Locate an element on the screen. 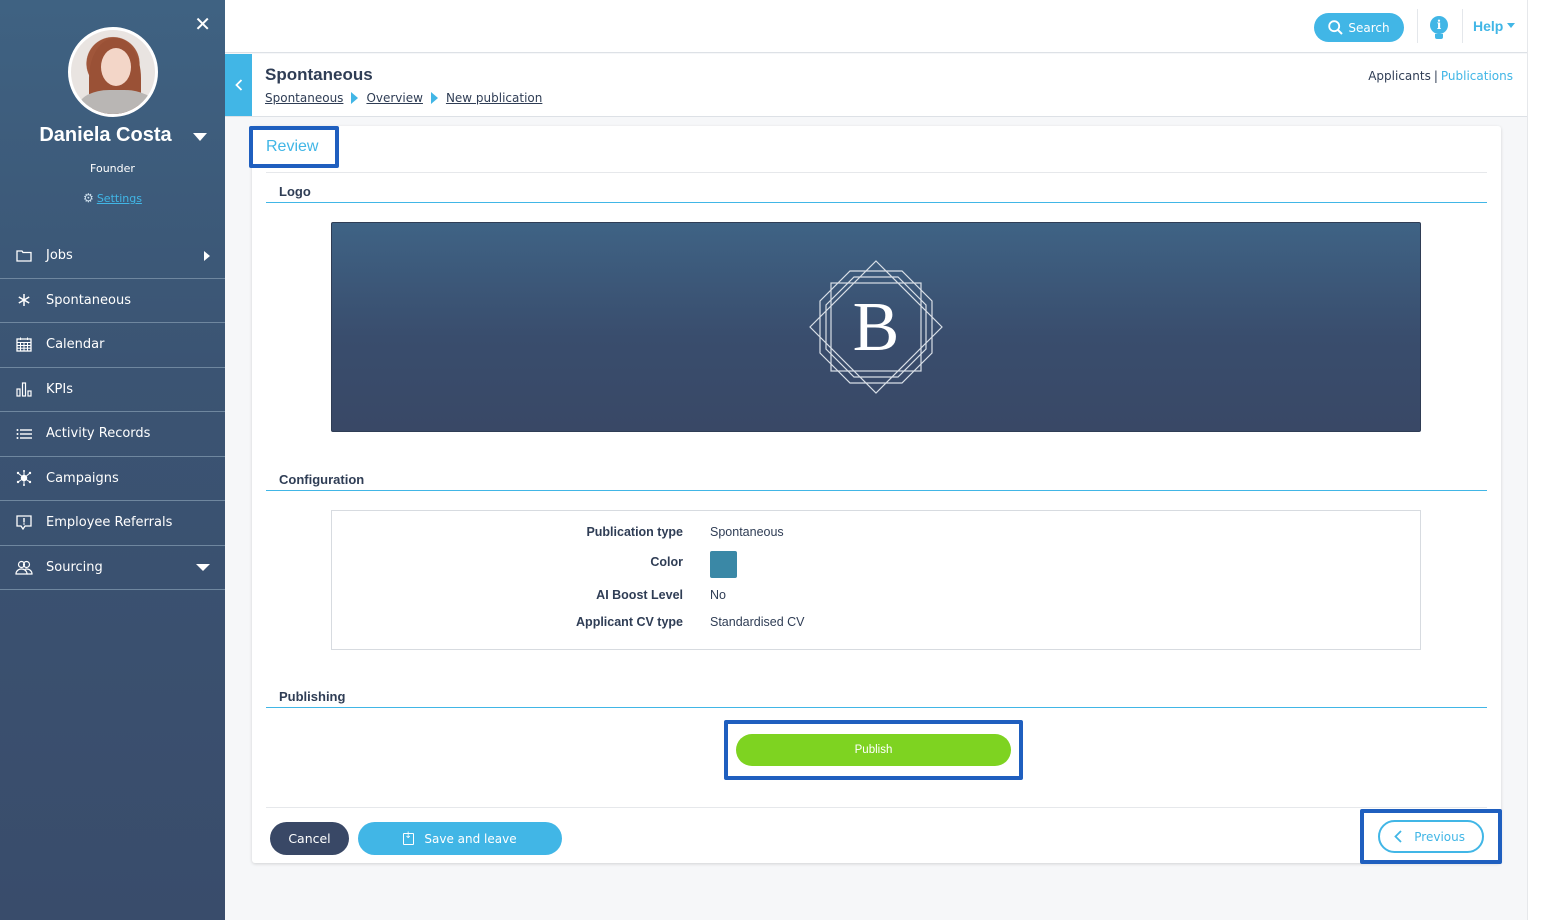 The width and height of the screenshot is (1541, 920). lightbulb-info-icon: i is located at coordinates (1439, 27).